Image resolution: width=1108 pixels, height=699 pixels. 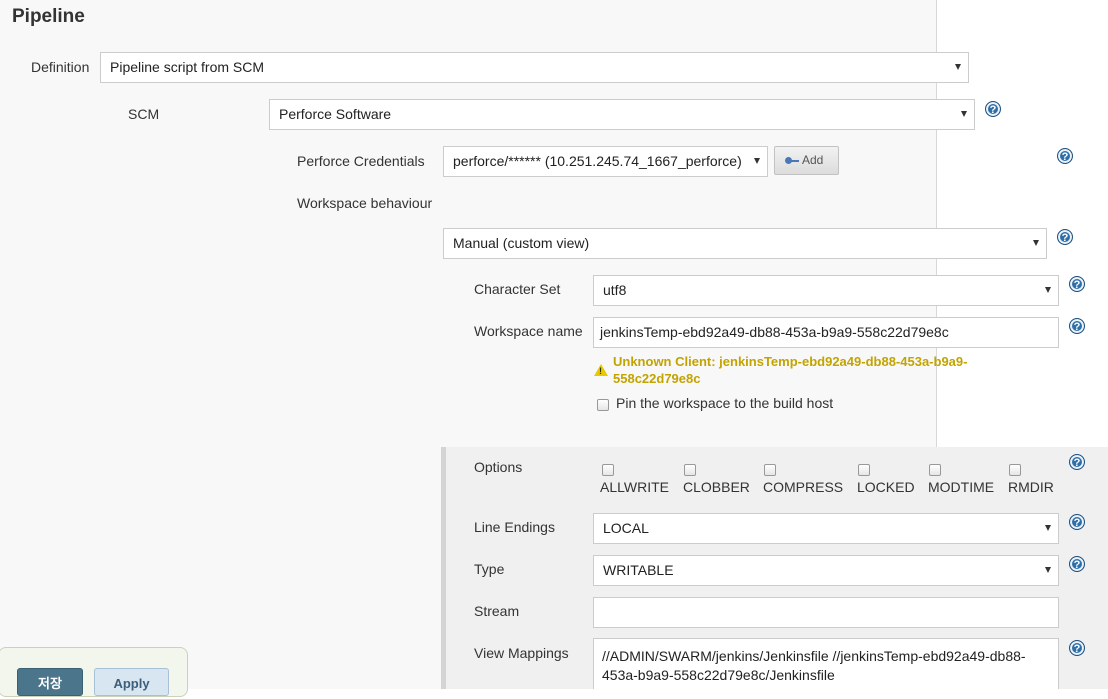 I want to click on stream-label: Stream, so click(x=497, y=611).